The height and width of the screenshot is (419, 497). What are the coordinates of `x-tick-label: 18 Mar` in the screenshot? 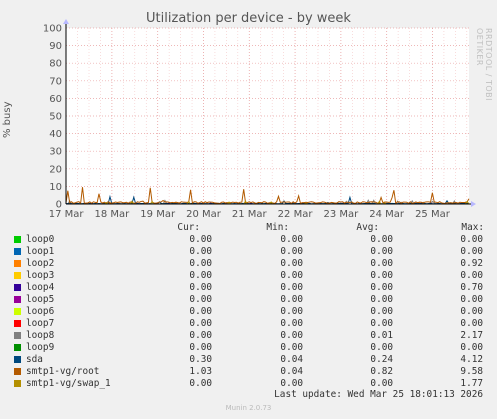 It's located at (113, 214).